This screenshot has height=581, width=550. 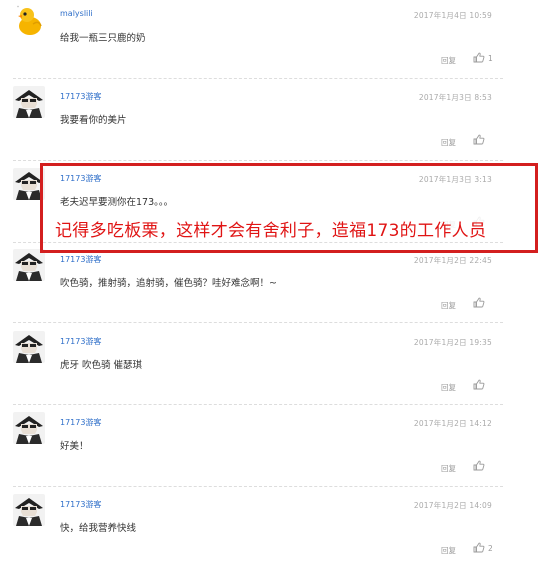 I want to click on like-count: 2, so click(x=490, y=548).